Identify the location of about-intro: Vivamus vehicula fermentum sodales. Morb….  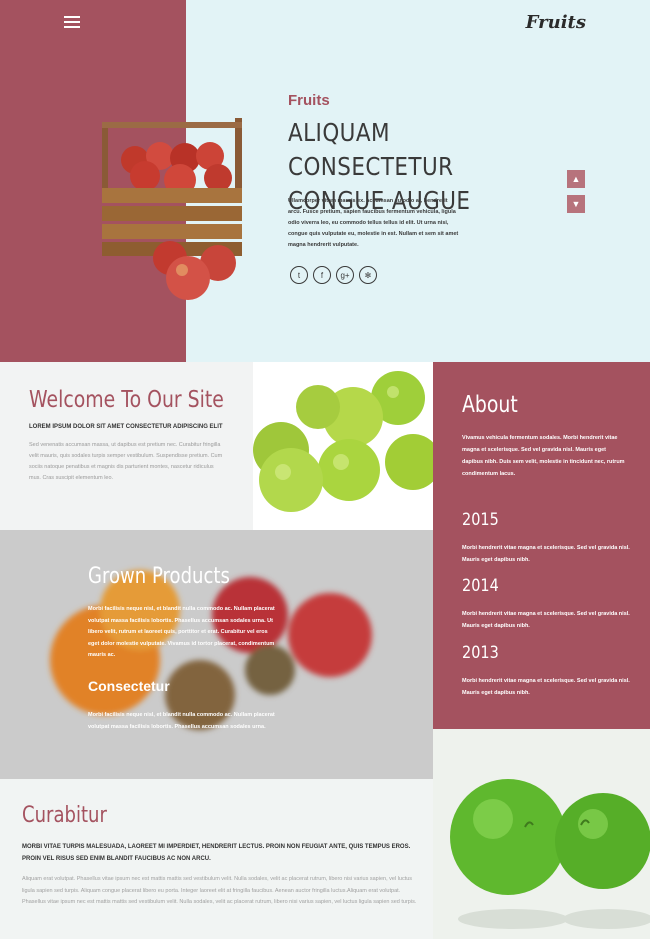
(543, 456).